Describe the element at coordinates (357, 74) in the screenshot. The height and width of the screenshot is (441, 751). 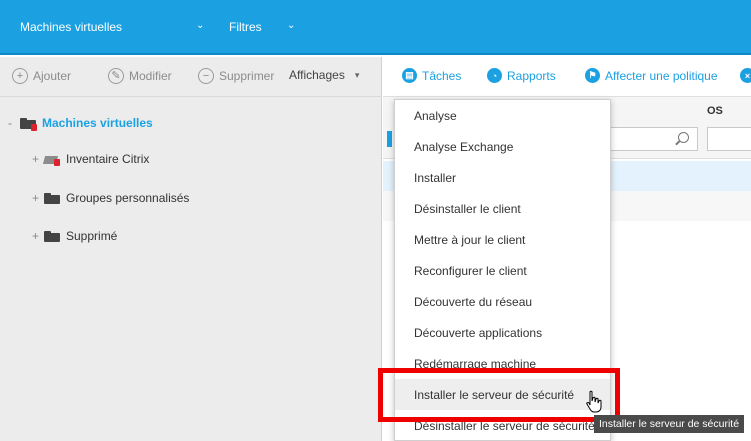
I see `caret-down-icon: ▾` at that location.